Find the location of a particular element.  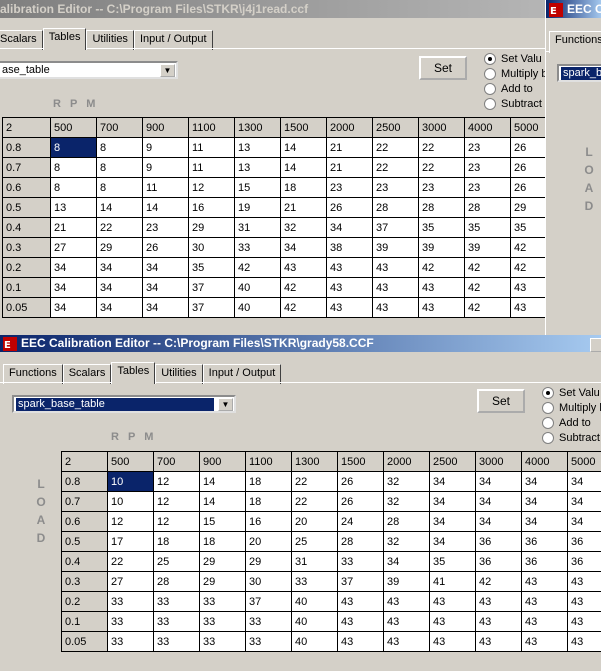

table-cell: 19 is located at coordinates (257, 207).